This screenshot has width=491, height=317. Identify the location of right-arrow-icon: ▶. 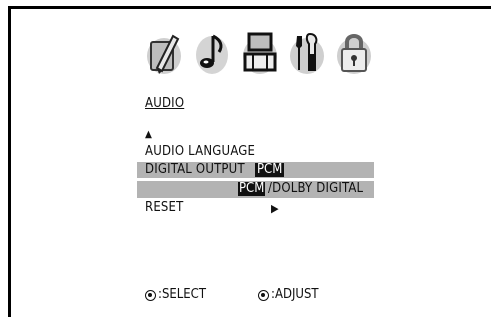
(275, 208).